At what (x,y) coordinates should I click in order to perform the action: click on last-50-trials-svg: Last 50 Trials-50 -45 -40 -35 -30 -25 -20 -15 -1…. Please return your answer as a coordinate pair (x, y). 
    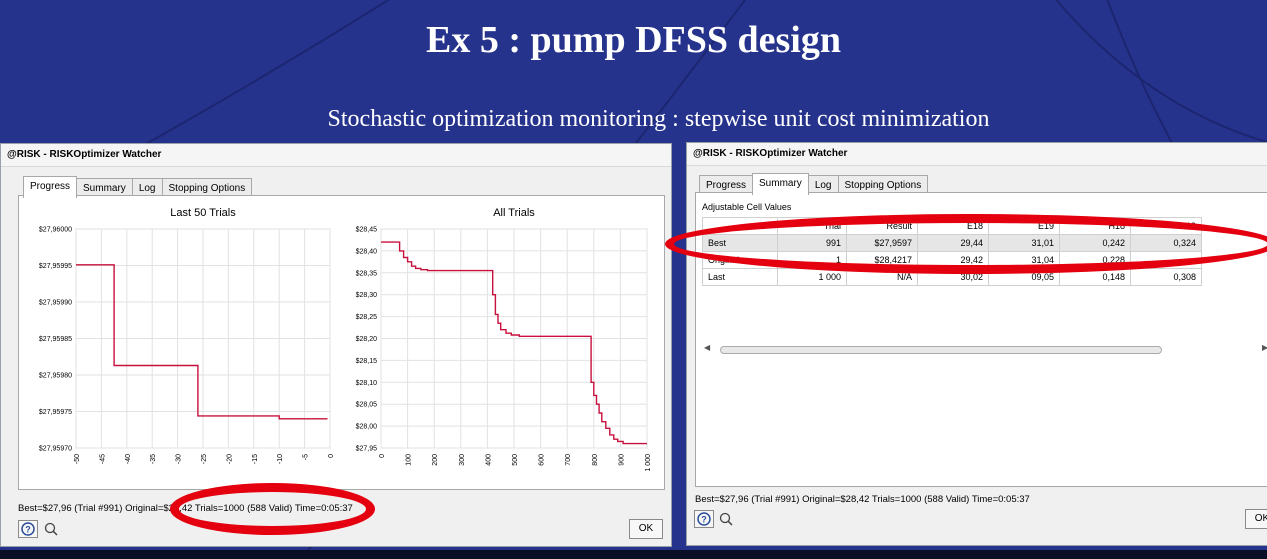
    Looking at the image, I should click on (187, 335).